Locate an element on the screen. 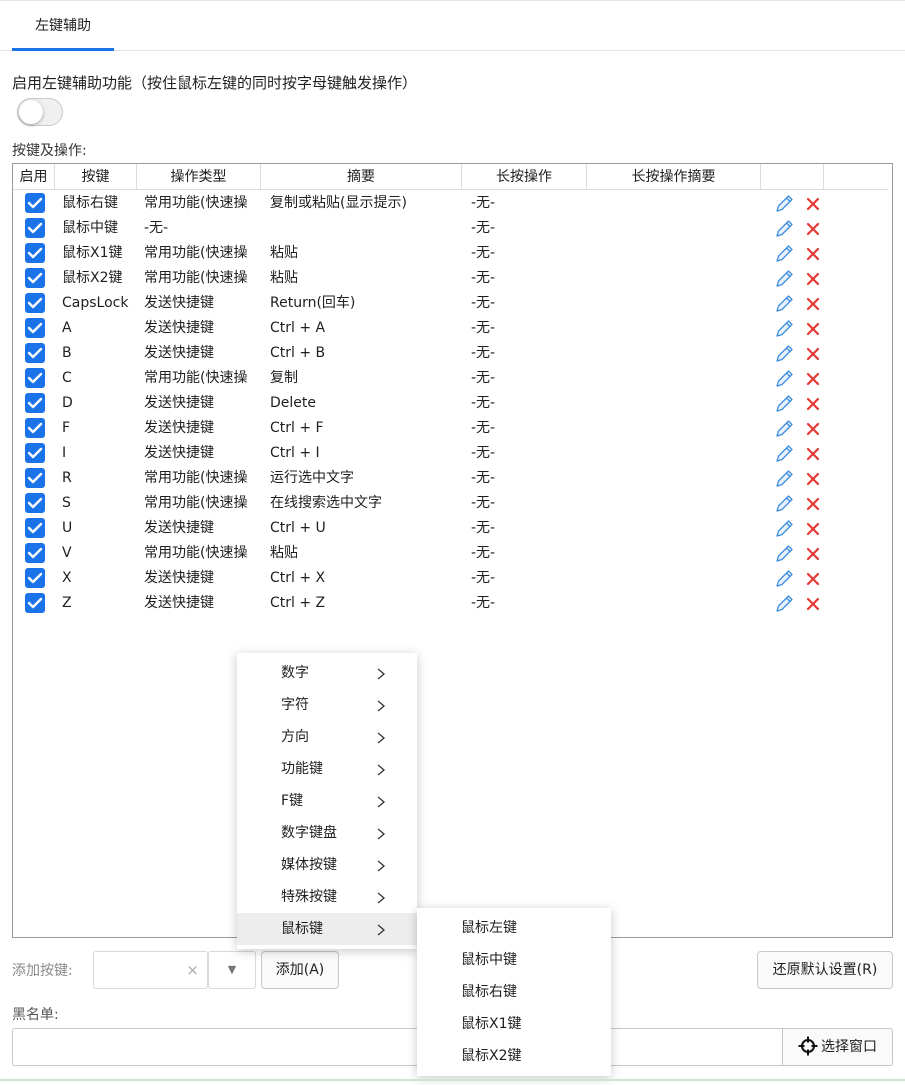  table-row: A 发送快捷键 Ctrl + A -无- is located at coordinates (450, 328).